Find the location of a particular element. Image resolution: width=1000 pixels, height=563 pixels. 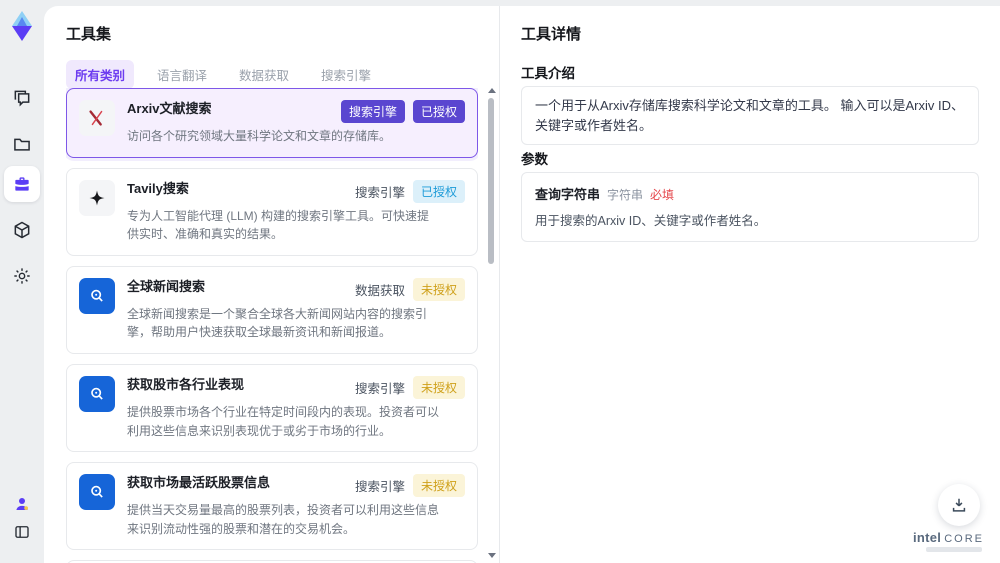

arxiv-logo-icon is located at coordinates (97, 118).